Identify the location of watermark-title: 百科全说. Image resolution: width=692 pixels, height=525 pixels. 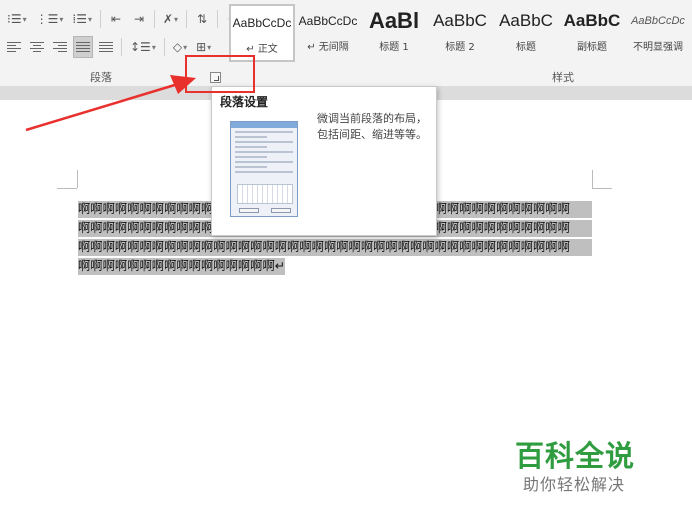
(575, 456).